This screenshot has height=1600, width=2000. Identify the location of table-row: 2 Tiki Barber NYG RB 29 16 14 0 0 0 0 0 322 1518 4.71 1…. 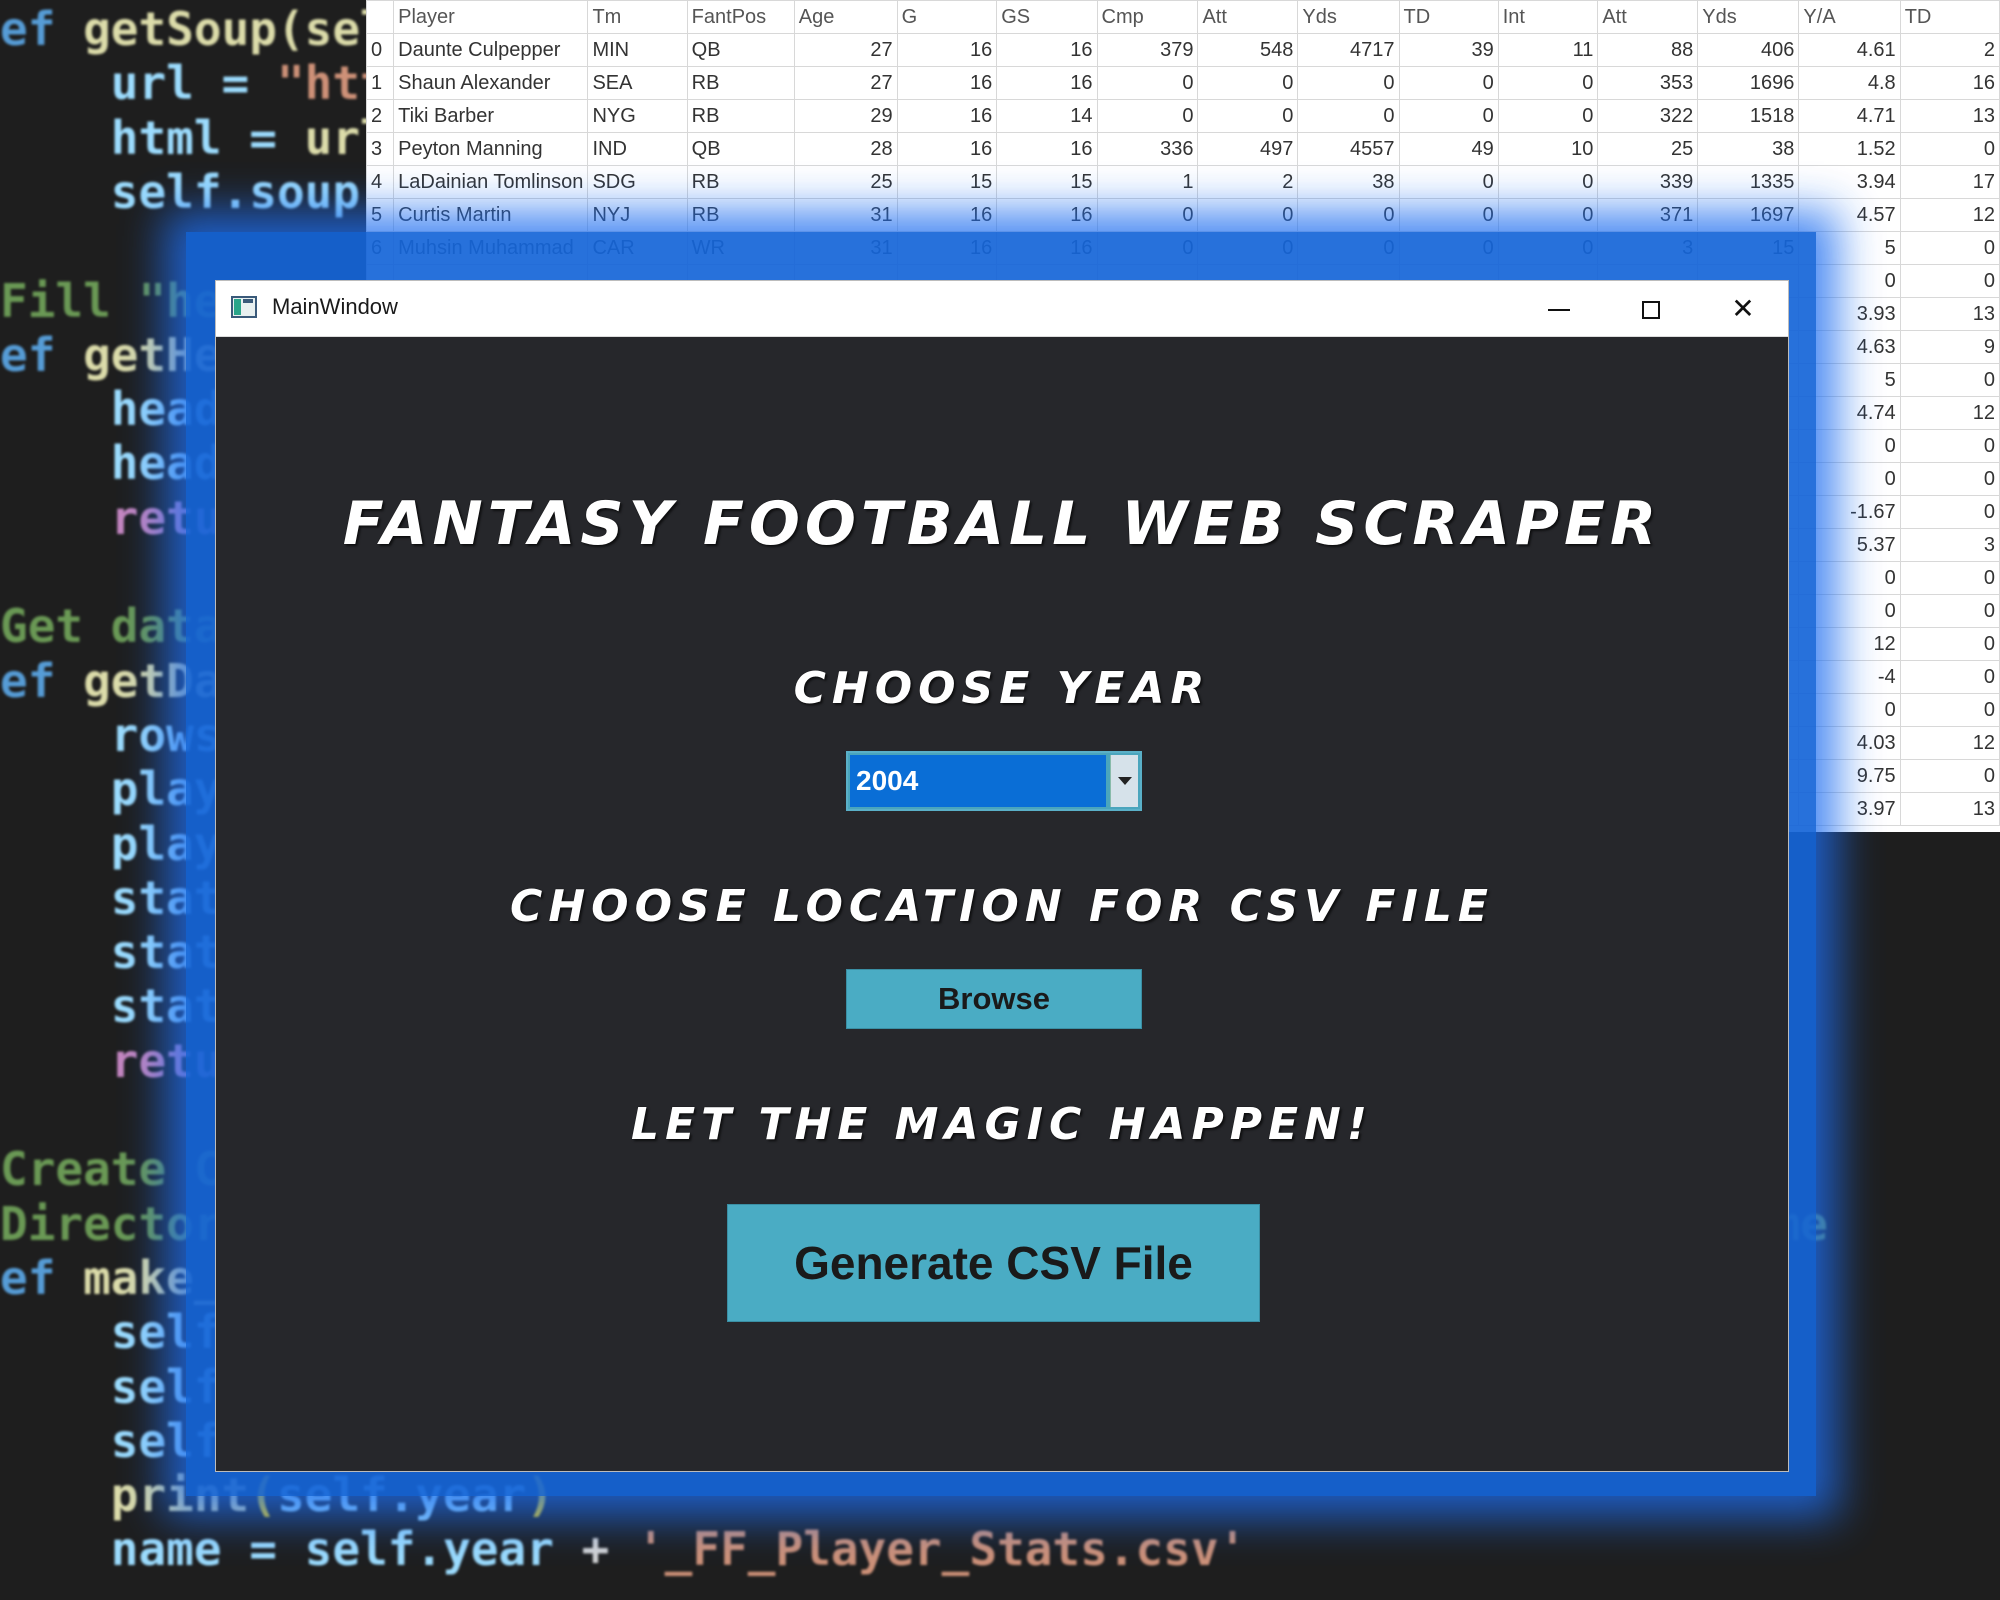
(1183, 116).